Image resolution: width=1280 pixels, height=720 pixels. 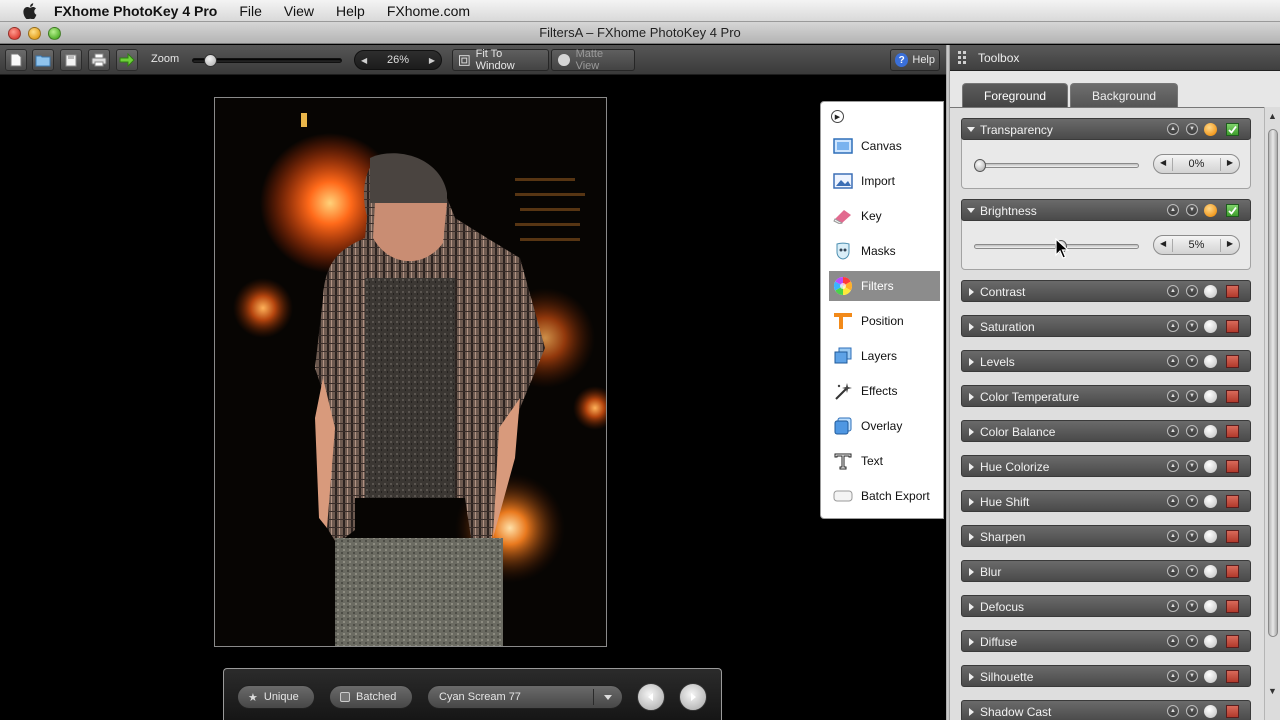 What do you see at coordinates (884, 391) in the screenshot?
I see `sidebar-item-effects: Effects` at bounding box center [884, 391].